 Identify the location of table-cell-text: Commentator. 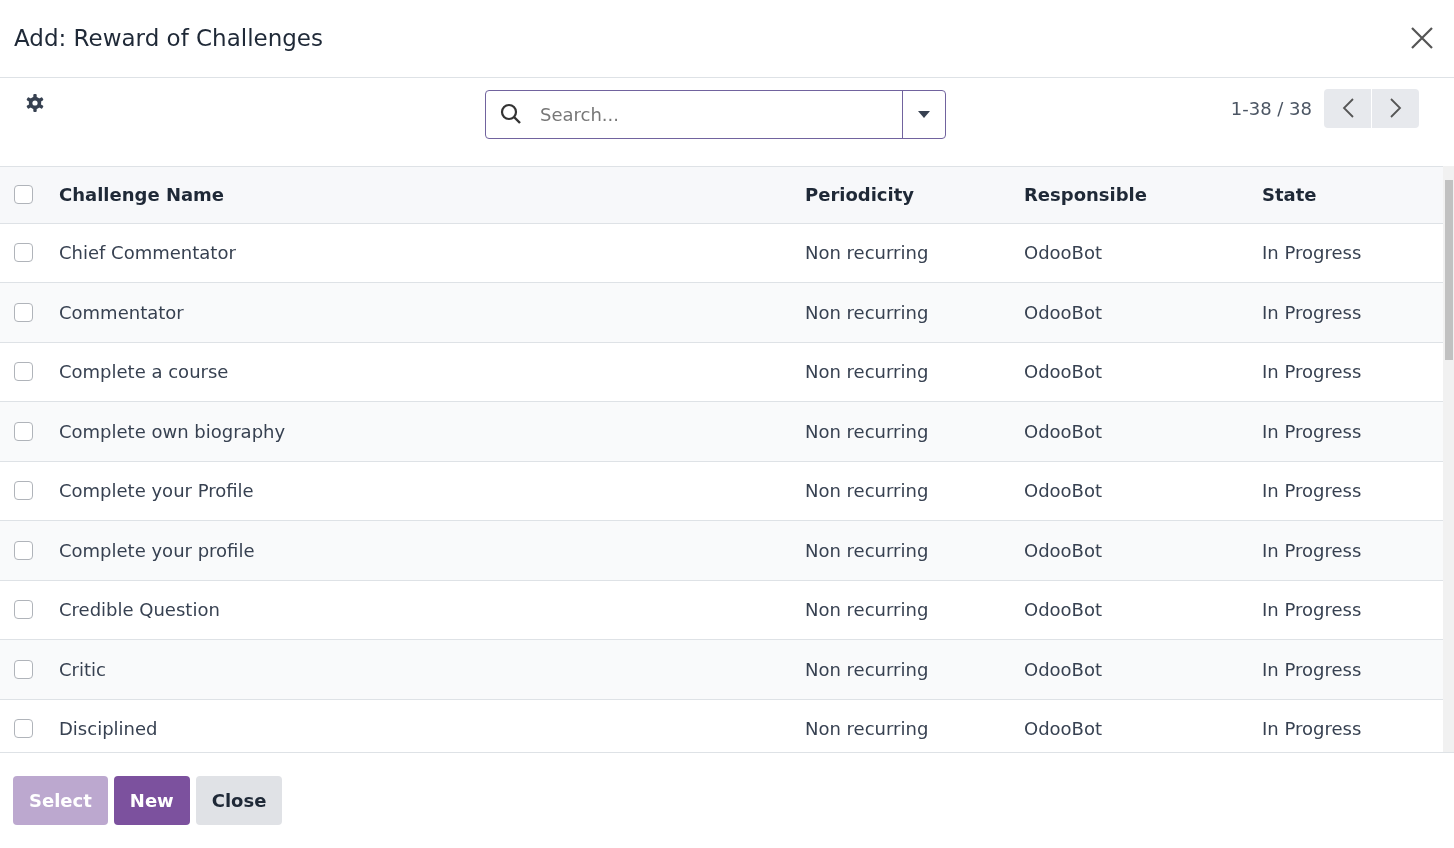
(121, 312).